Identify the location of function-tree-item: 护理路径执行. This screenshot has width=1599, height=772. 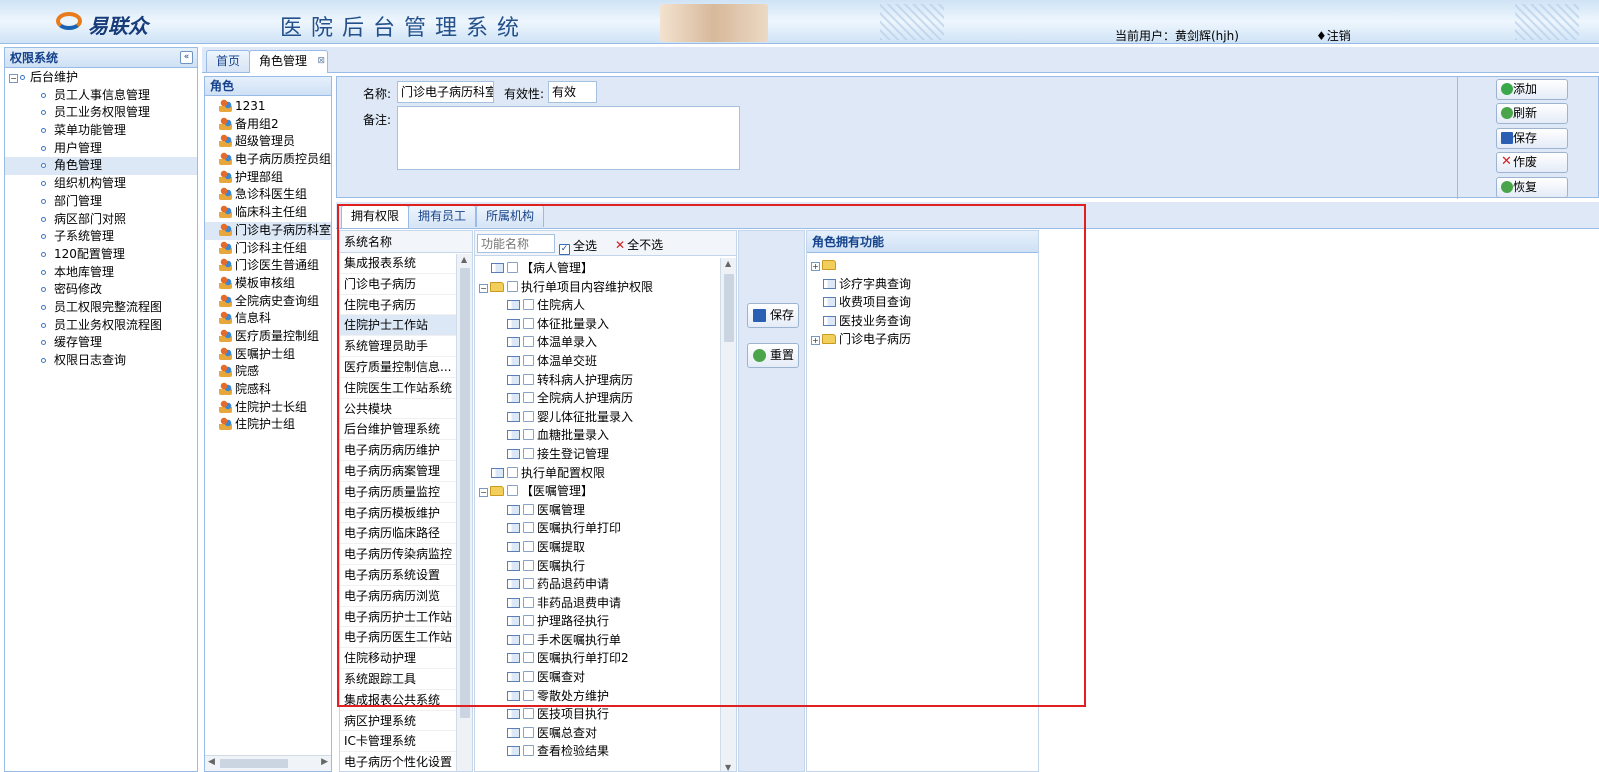
(605, 621).